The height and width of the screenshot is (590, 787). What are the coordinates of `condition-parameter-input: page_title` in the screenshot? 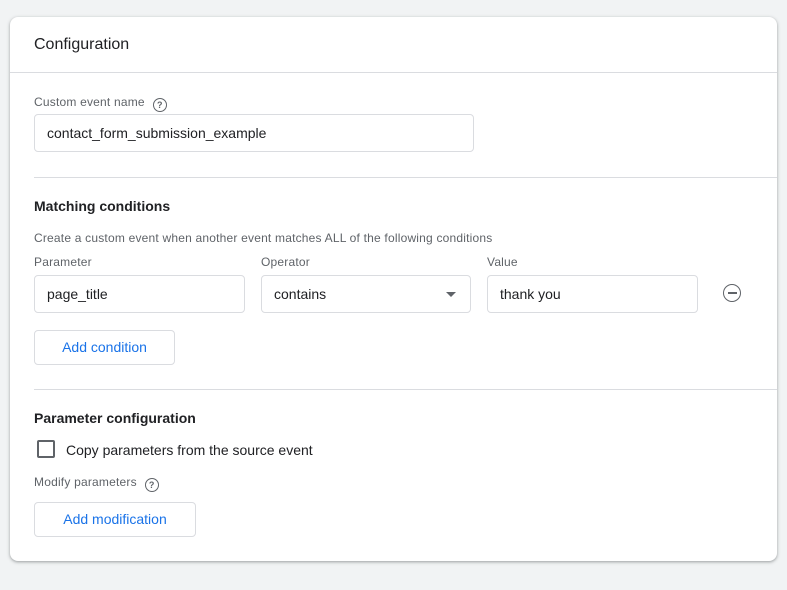 It's located at (139, 294).